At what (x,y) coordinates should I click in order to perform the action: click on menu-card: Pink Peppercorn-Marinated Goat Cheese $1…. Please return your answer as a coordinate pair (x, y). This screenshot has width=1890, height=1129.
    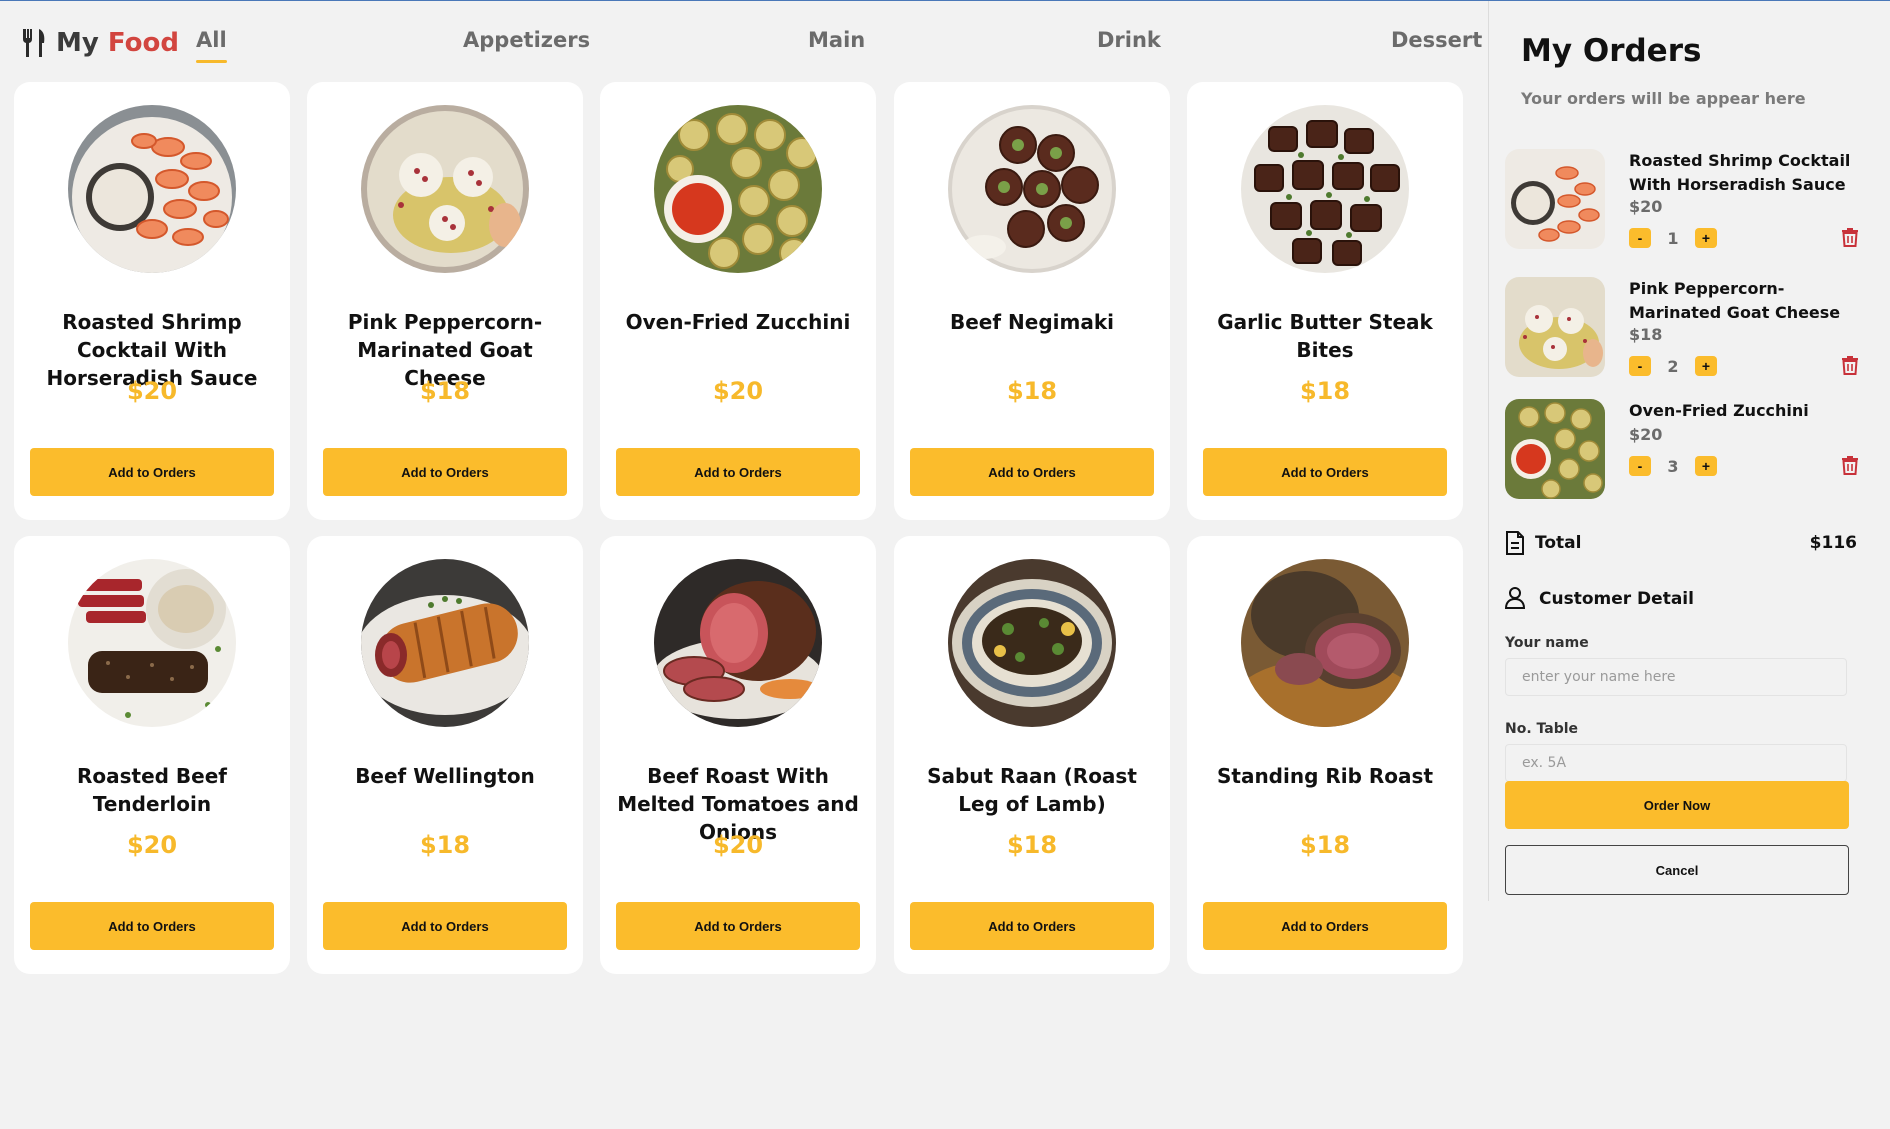
    Looking at the image, I should click on (445, 301).